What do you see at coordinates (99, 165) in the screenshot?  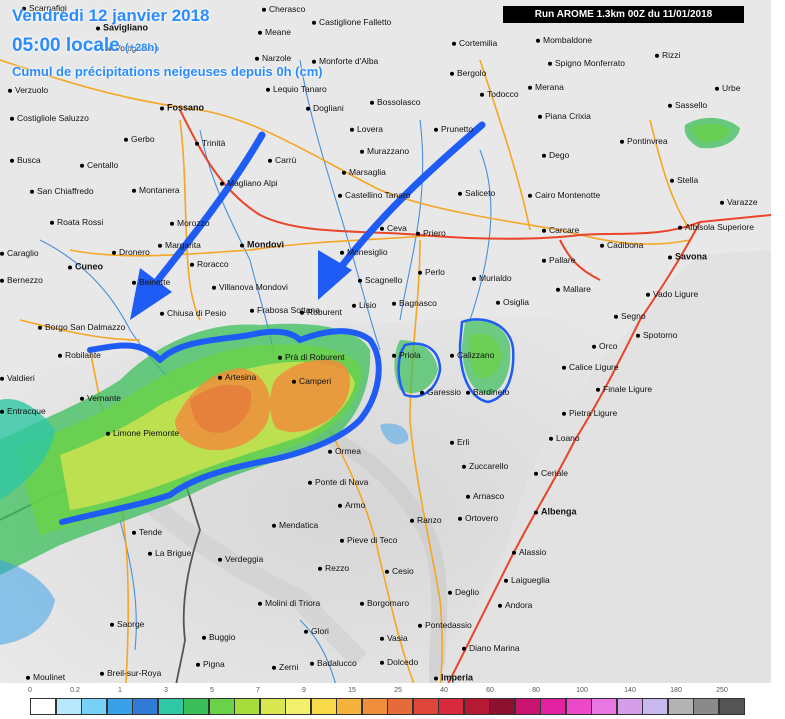 I see `town-label: Centallo` at bounding box center [99, 165].